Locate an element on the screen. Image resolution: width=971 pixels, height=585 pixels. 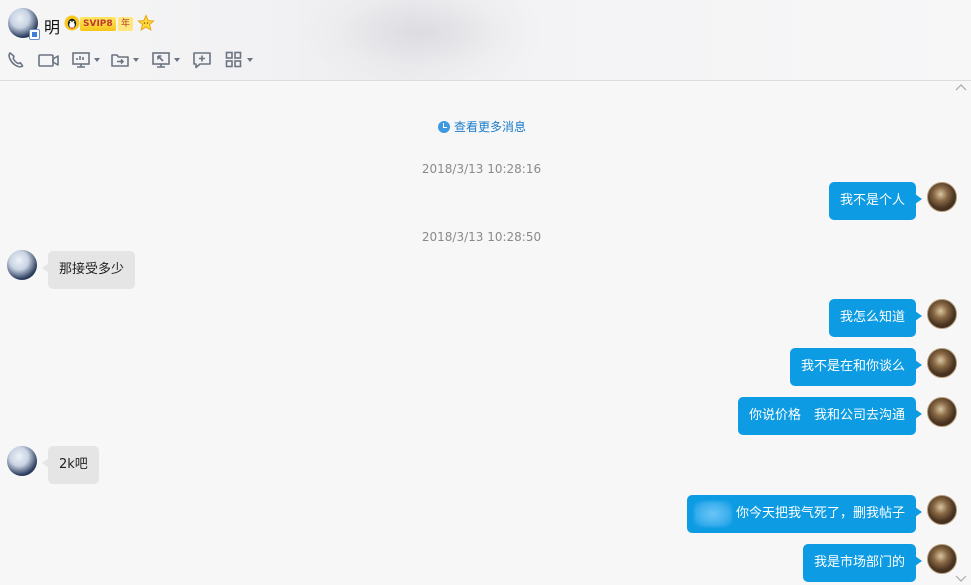
apps-button is located at coordinates (238, 60).